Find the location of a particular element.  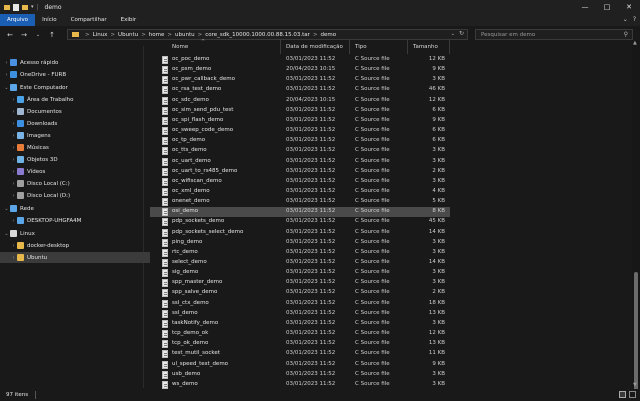

tab-arquivo: Arquivo is located at coordinates (18, 20).